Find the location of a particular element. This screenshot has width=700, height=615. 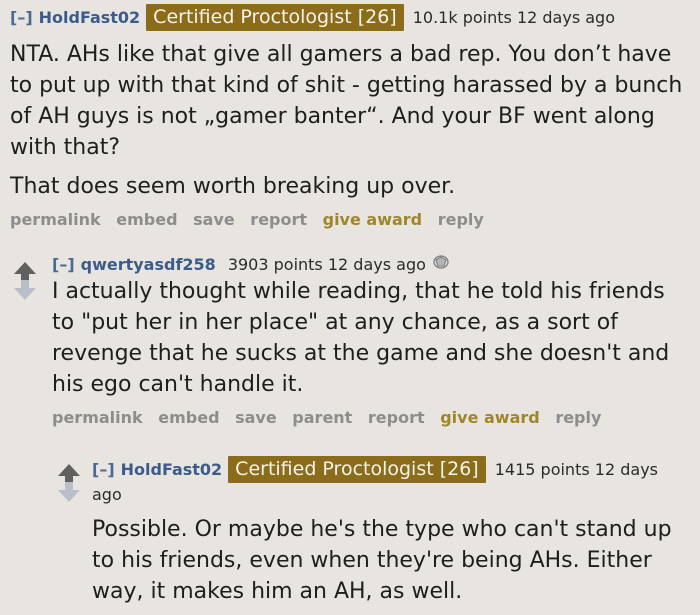

timestamp-wrap: ago is located at coordinates (107, 494).